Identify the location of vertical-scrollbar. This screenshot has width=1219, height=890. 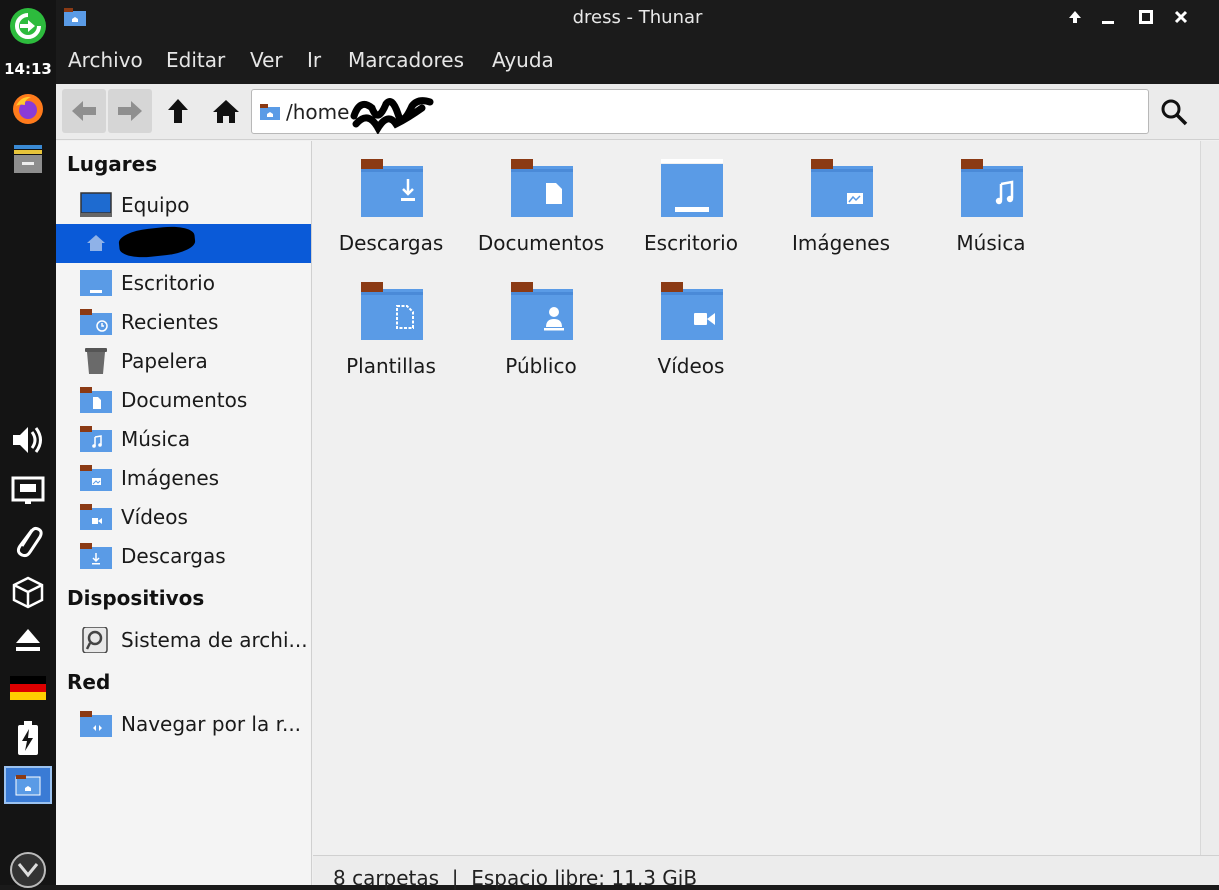
(1209, 498).